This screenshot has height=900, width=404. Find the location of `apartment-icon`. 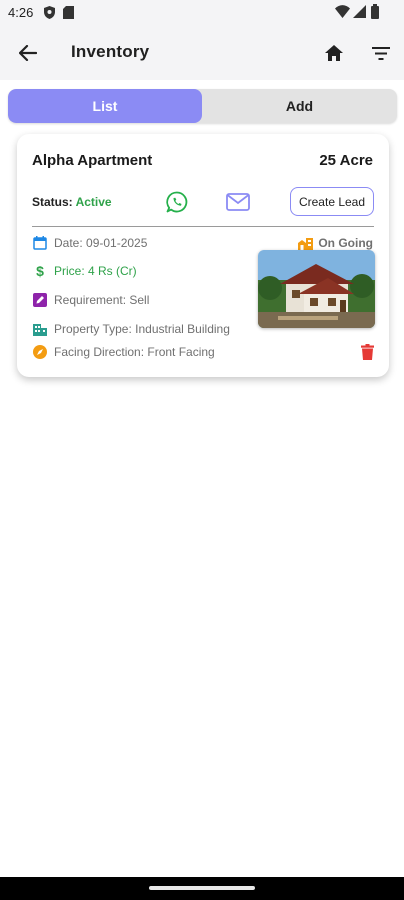

apartment-icon is located at coordinates (40, 329).